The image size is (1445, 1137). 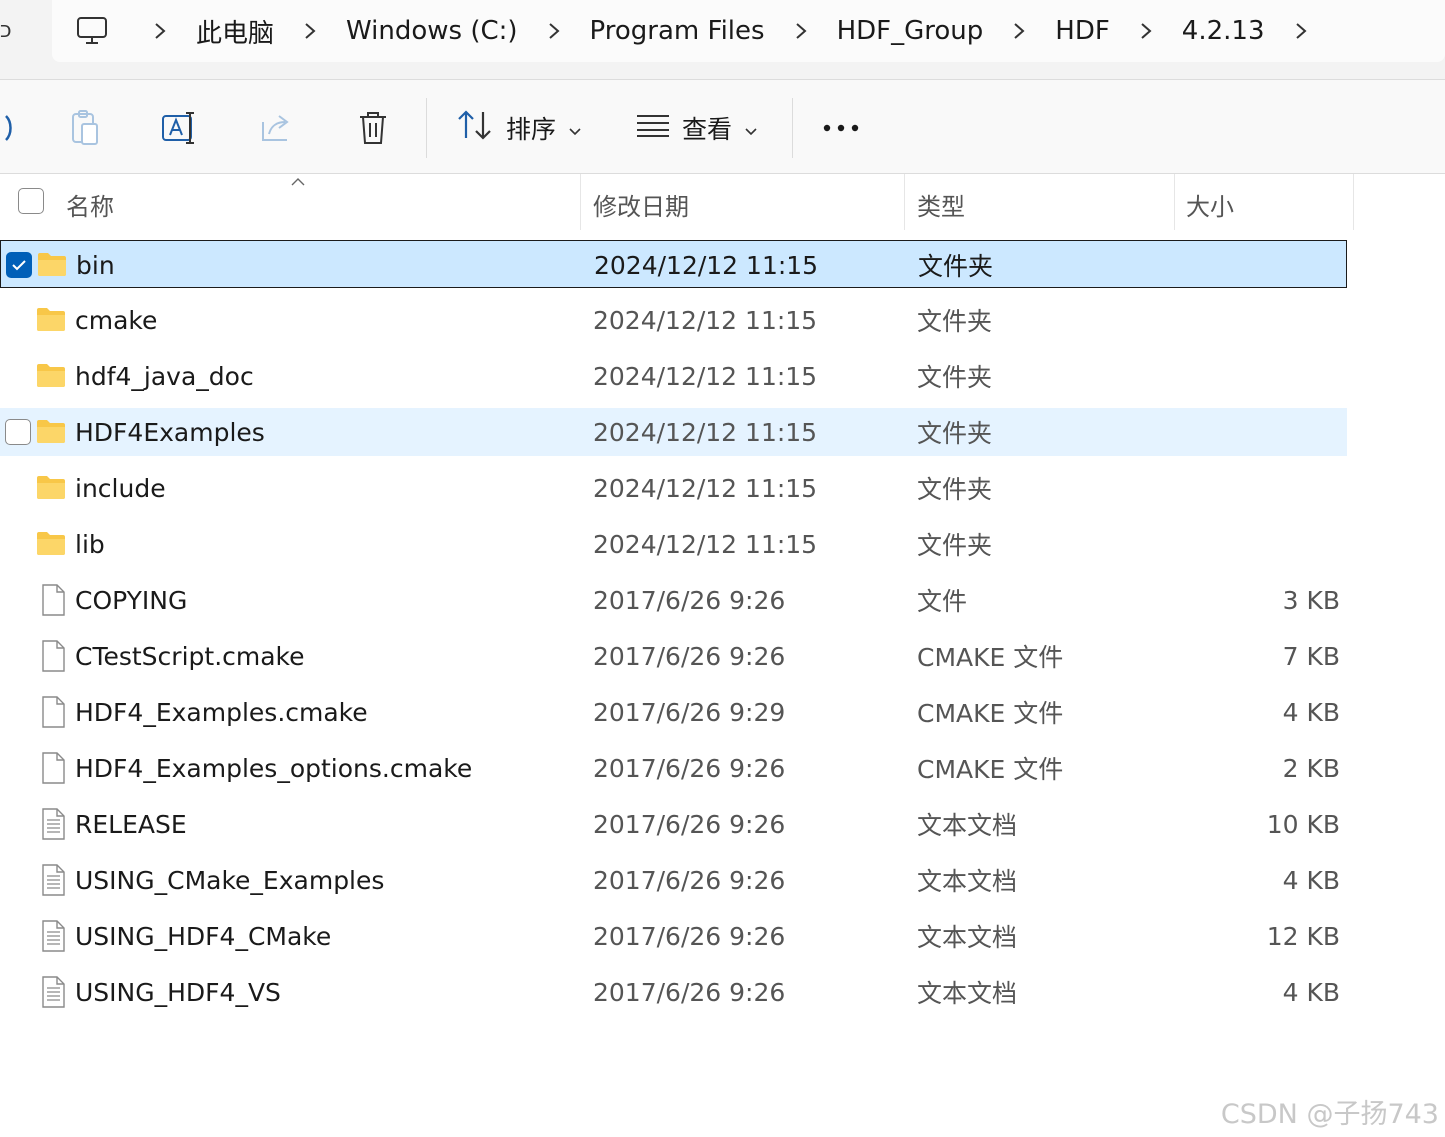 What do you see at coordinates (298, 181) in the screenshot?
I see `sort-ascending-icon` at bounding box center [298, 181].